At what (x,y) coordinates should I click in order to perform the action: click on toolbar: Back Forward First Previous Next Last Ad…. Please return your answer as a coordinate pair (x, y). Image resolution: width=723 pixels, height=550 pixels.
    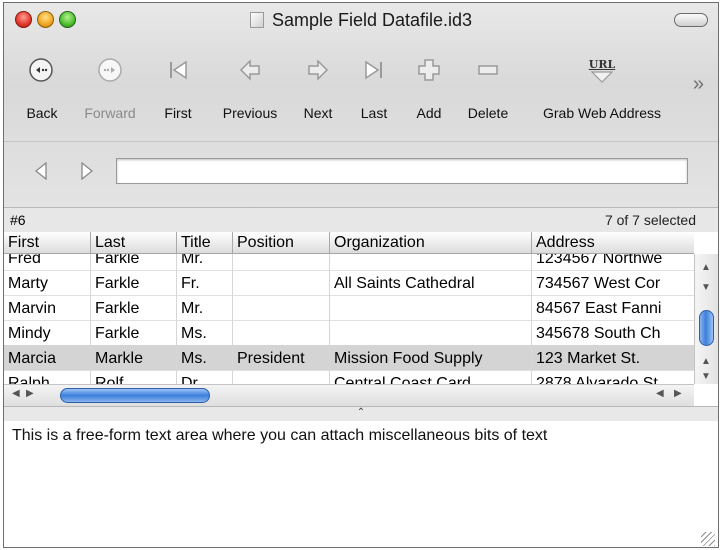
    Looking at the image, I should click on (361, 92).